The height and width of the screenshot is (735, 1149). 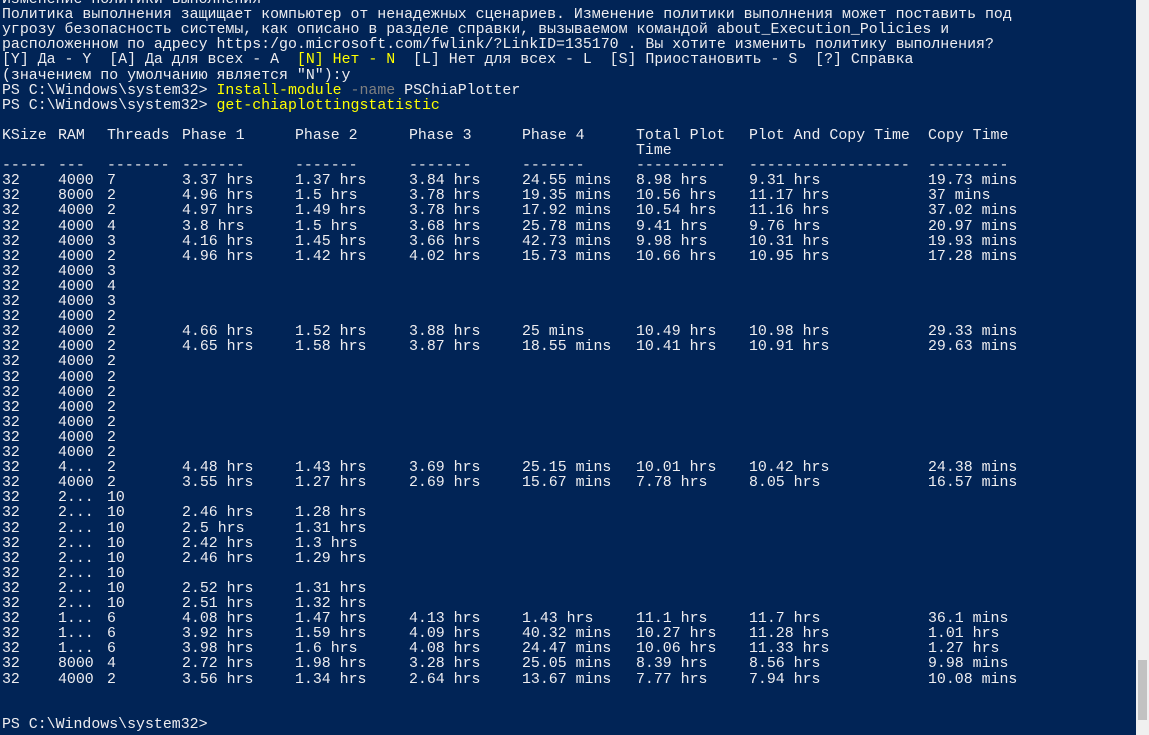 What do you see at coordinates (218, 619) in the screenshot?
I see `cell-phase-1: 4.08 hrs` at bounding box center [218, 619].